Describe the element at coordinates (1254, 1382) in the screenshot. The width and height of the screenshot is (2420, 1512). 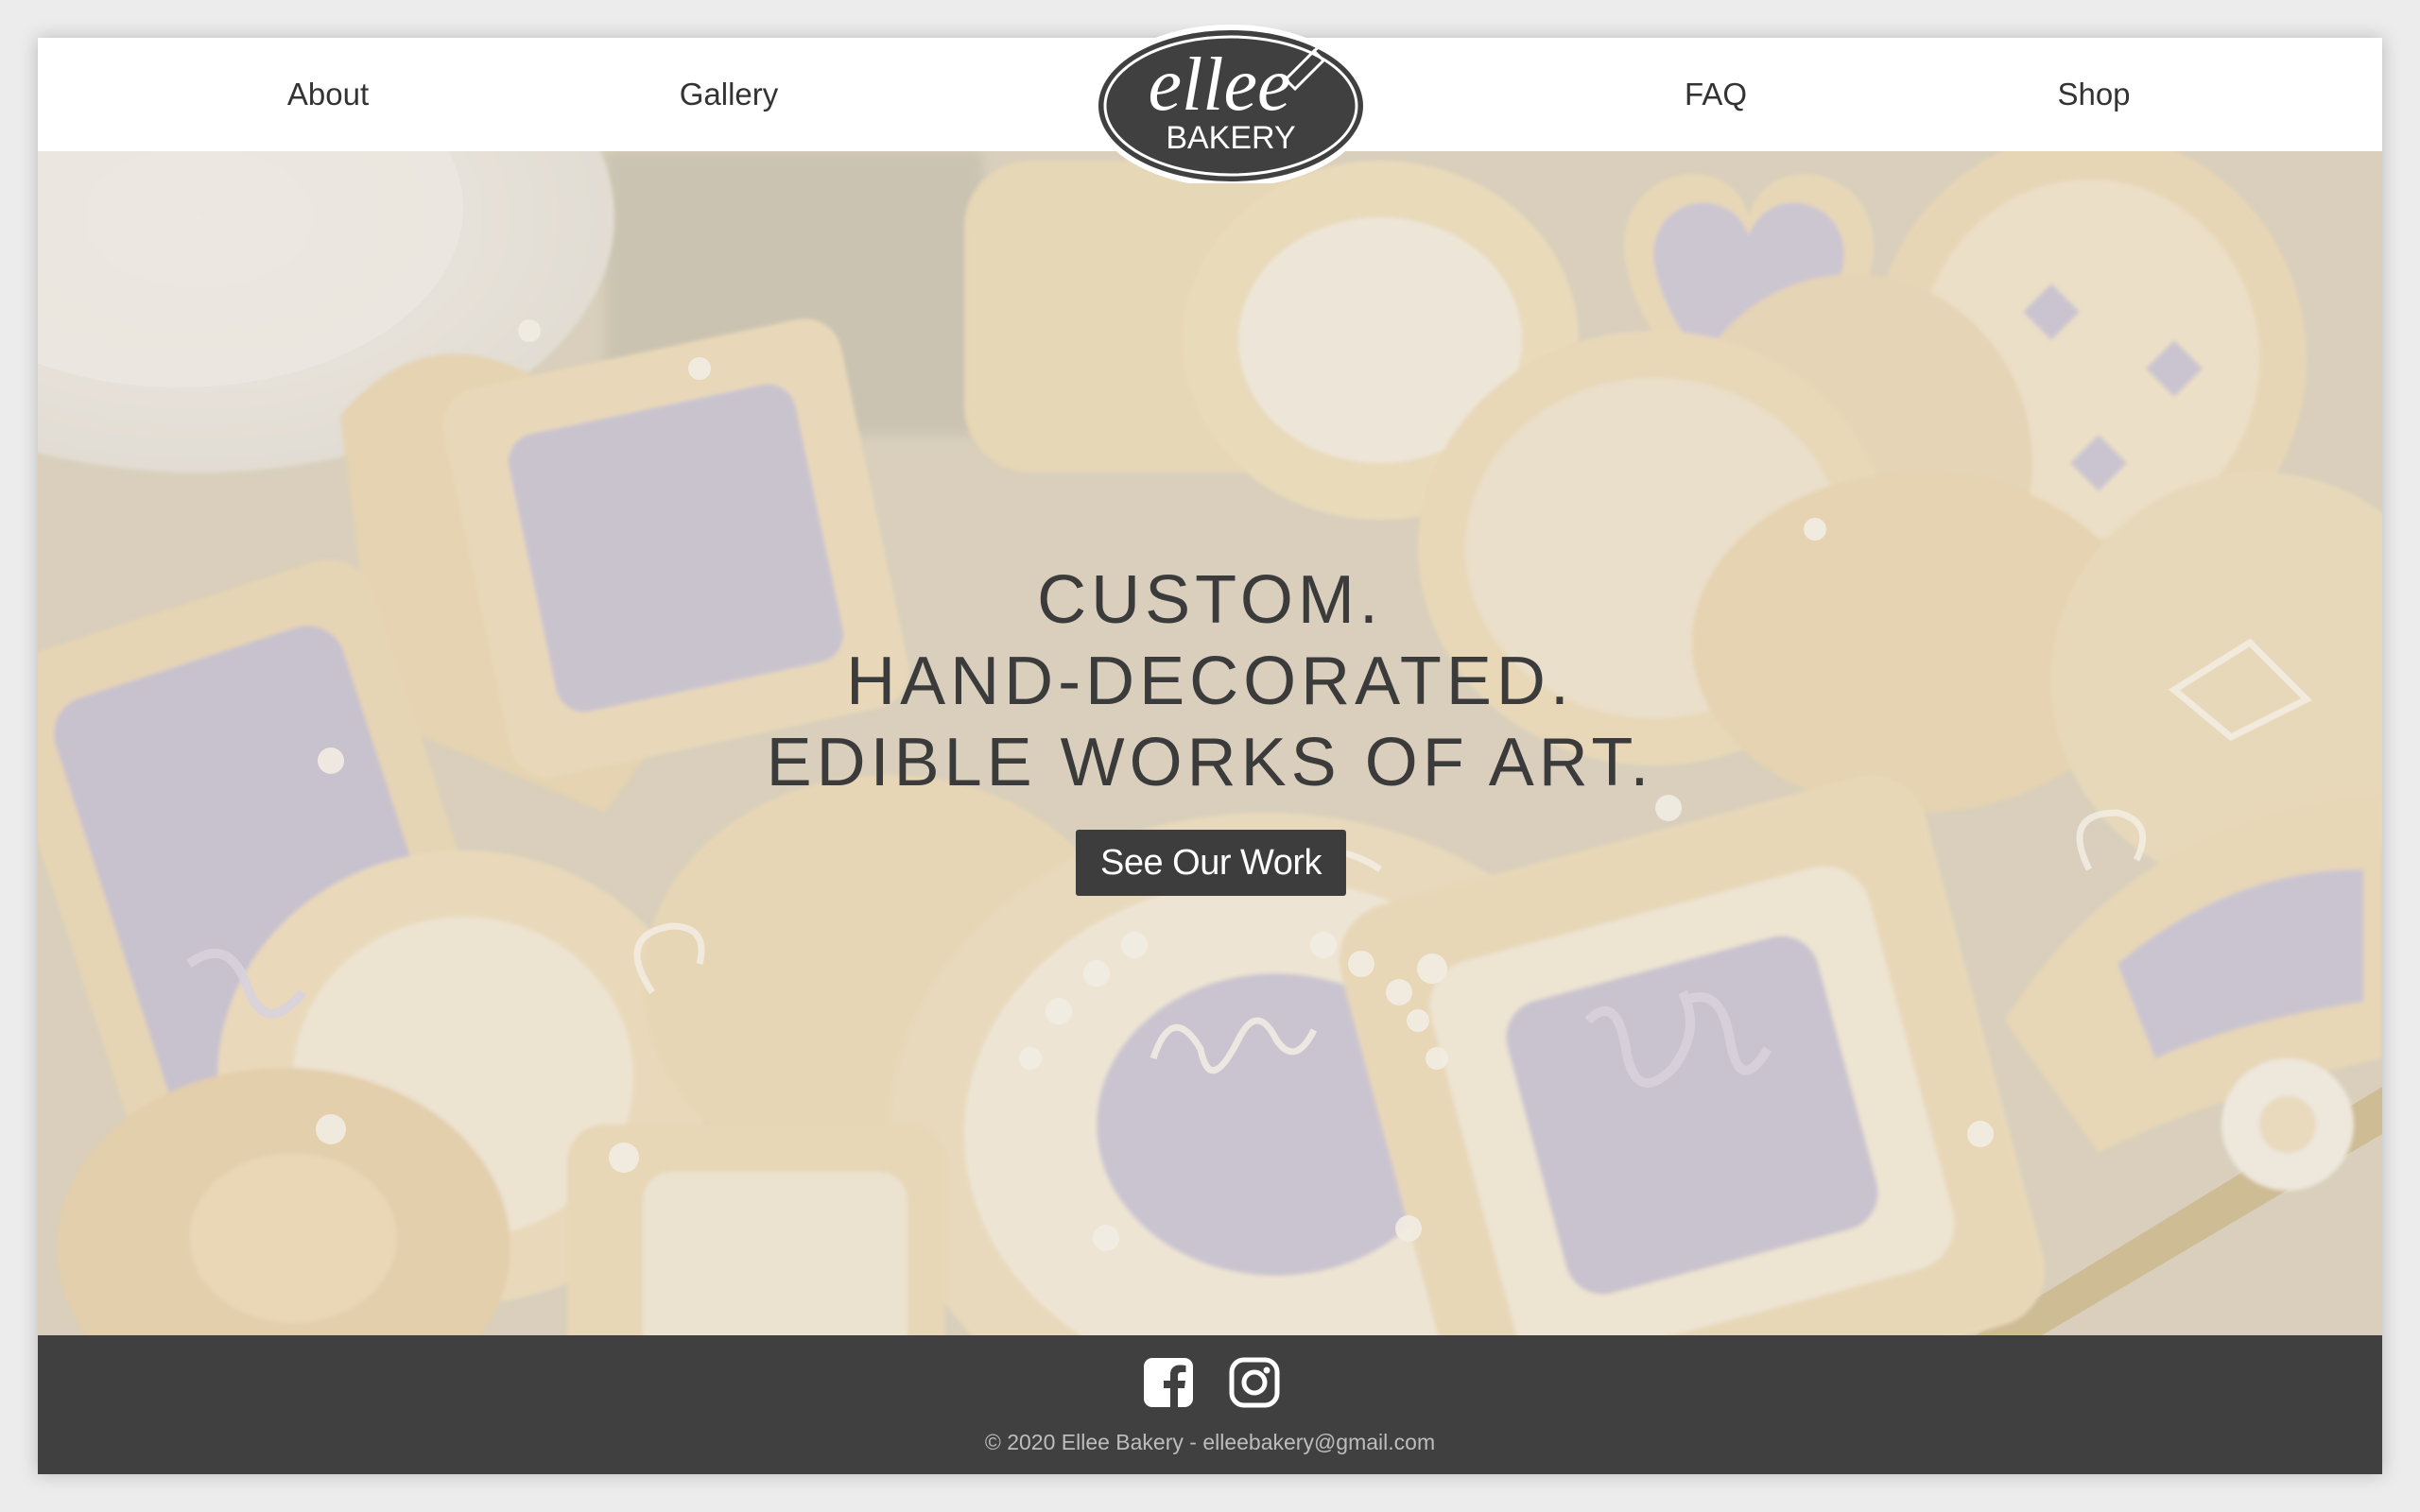
I see `instagram-icon` at that location.